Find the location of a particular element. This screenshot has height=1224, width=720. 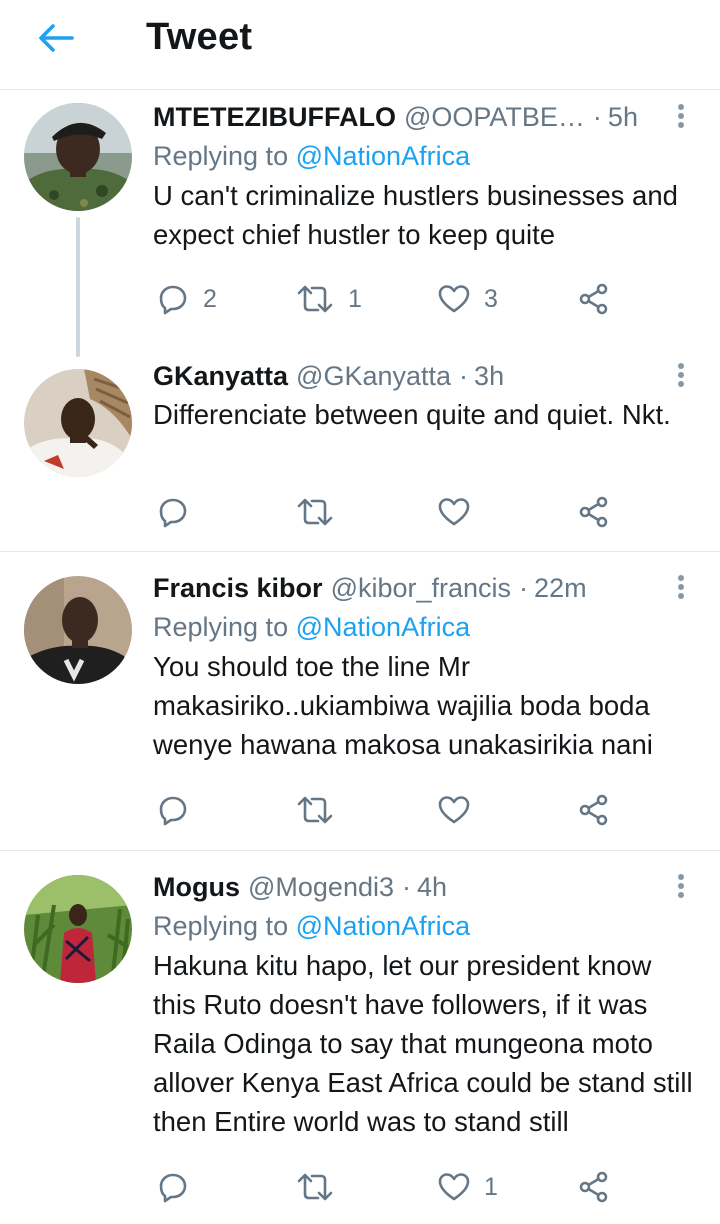

like-button: 1 is located at coordinates (468, 1187).